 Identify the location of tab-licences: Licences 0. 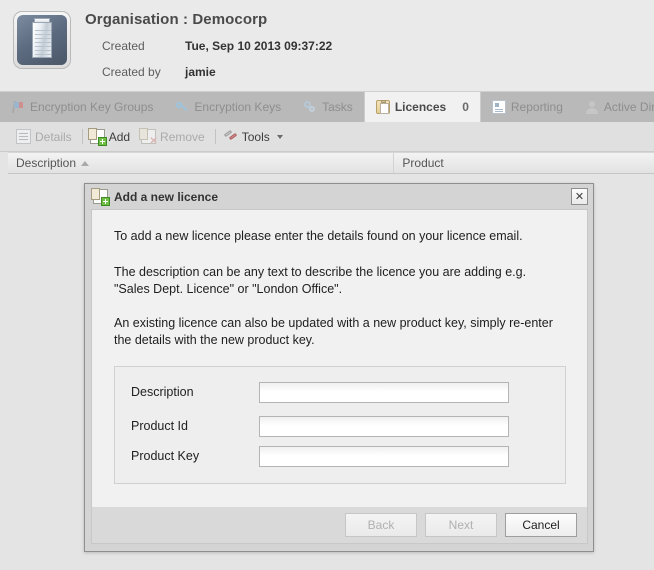
(422, 107).